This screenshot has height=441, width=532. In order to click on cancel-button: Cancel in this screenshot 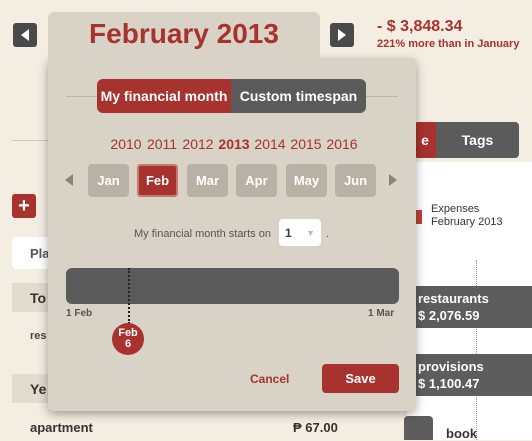, I will do `click(269, 379)`.